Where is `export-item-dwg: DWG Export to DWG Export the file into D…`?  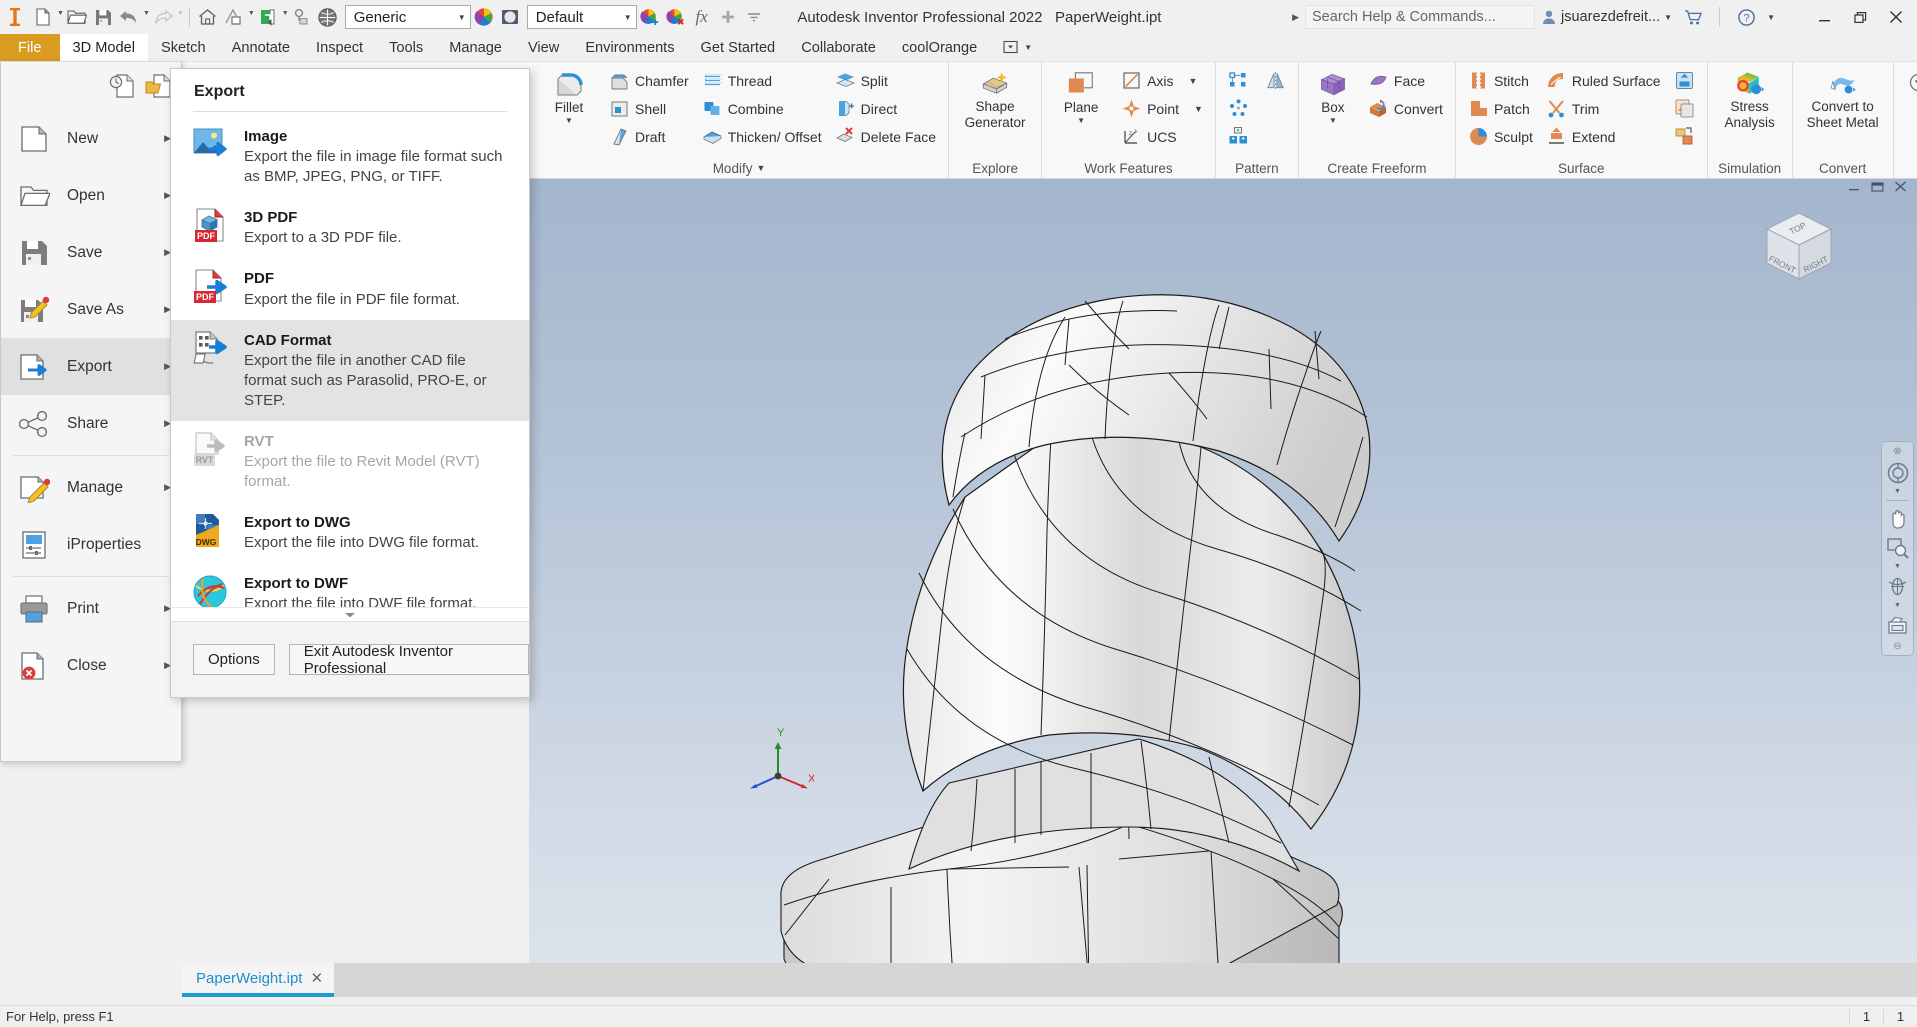
export-item-dwg: DWG Export to DWG Export the file into D… is located at coordinates (350, 532).